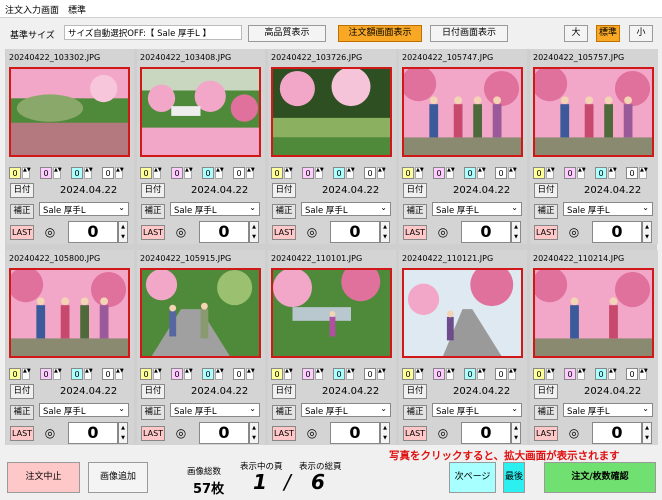 The height and width of the screenshot is (500, 662). What do you see at coordinates (469, 33) in the screenshot?
I see `date-view-button: 日付画面表示` at bounding box center [469, 33].